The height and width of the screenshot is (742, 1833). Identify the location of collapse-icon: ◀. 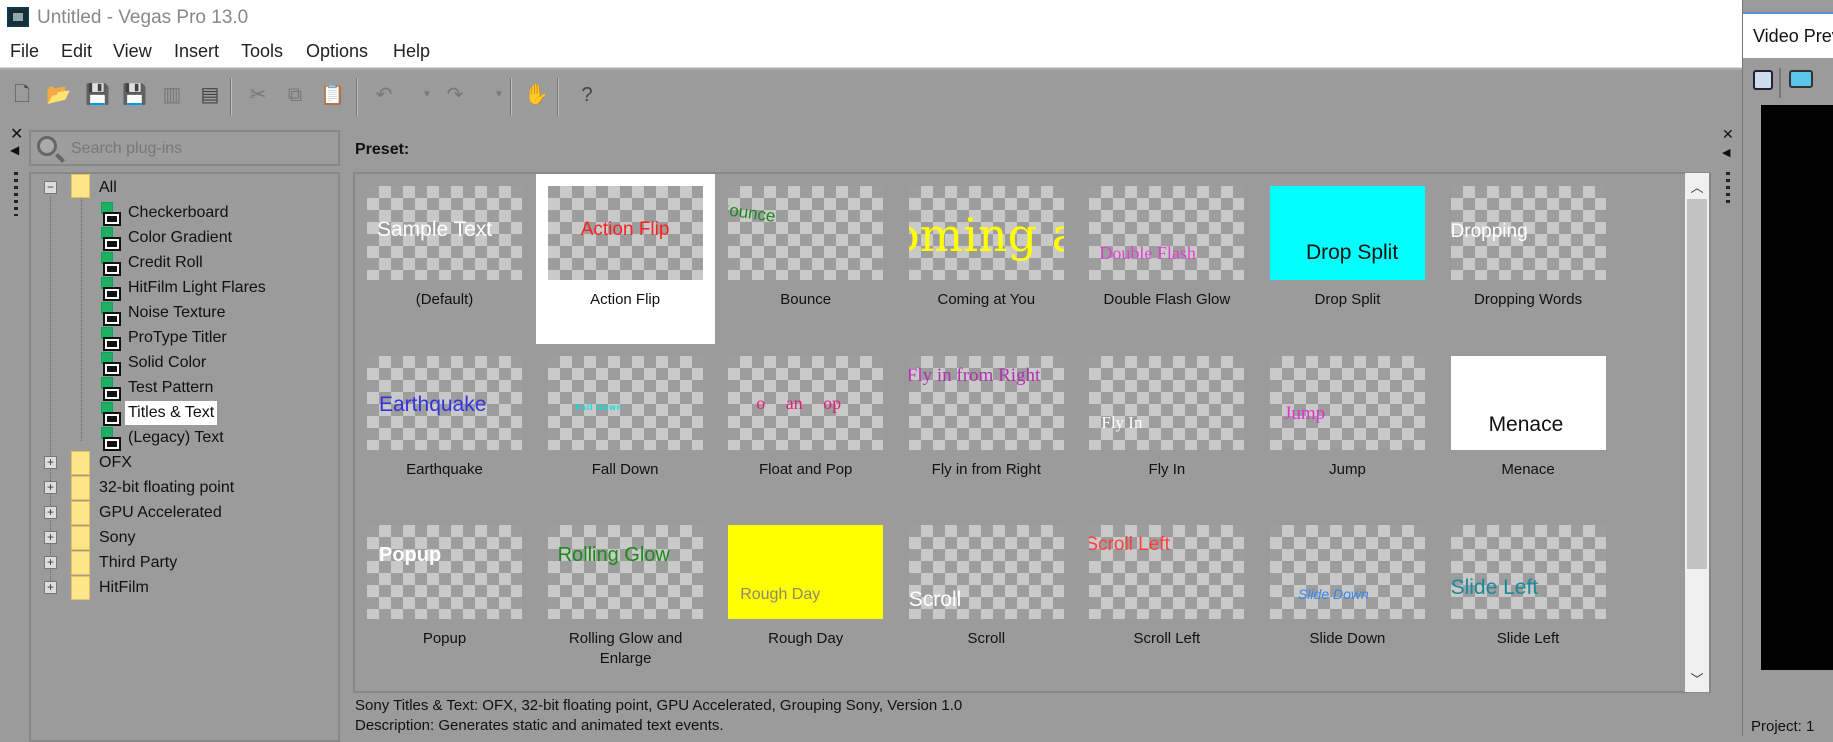
(1726, 152).